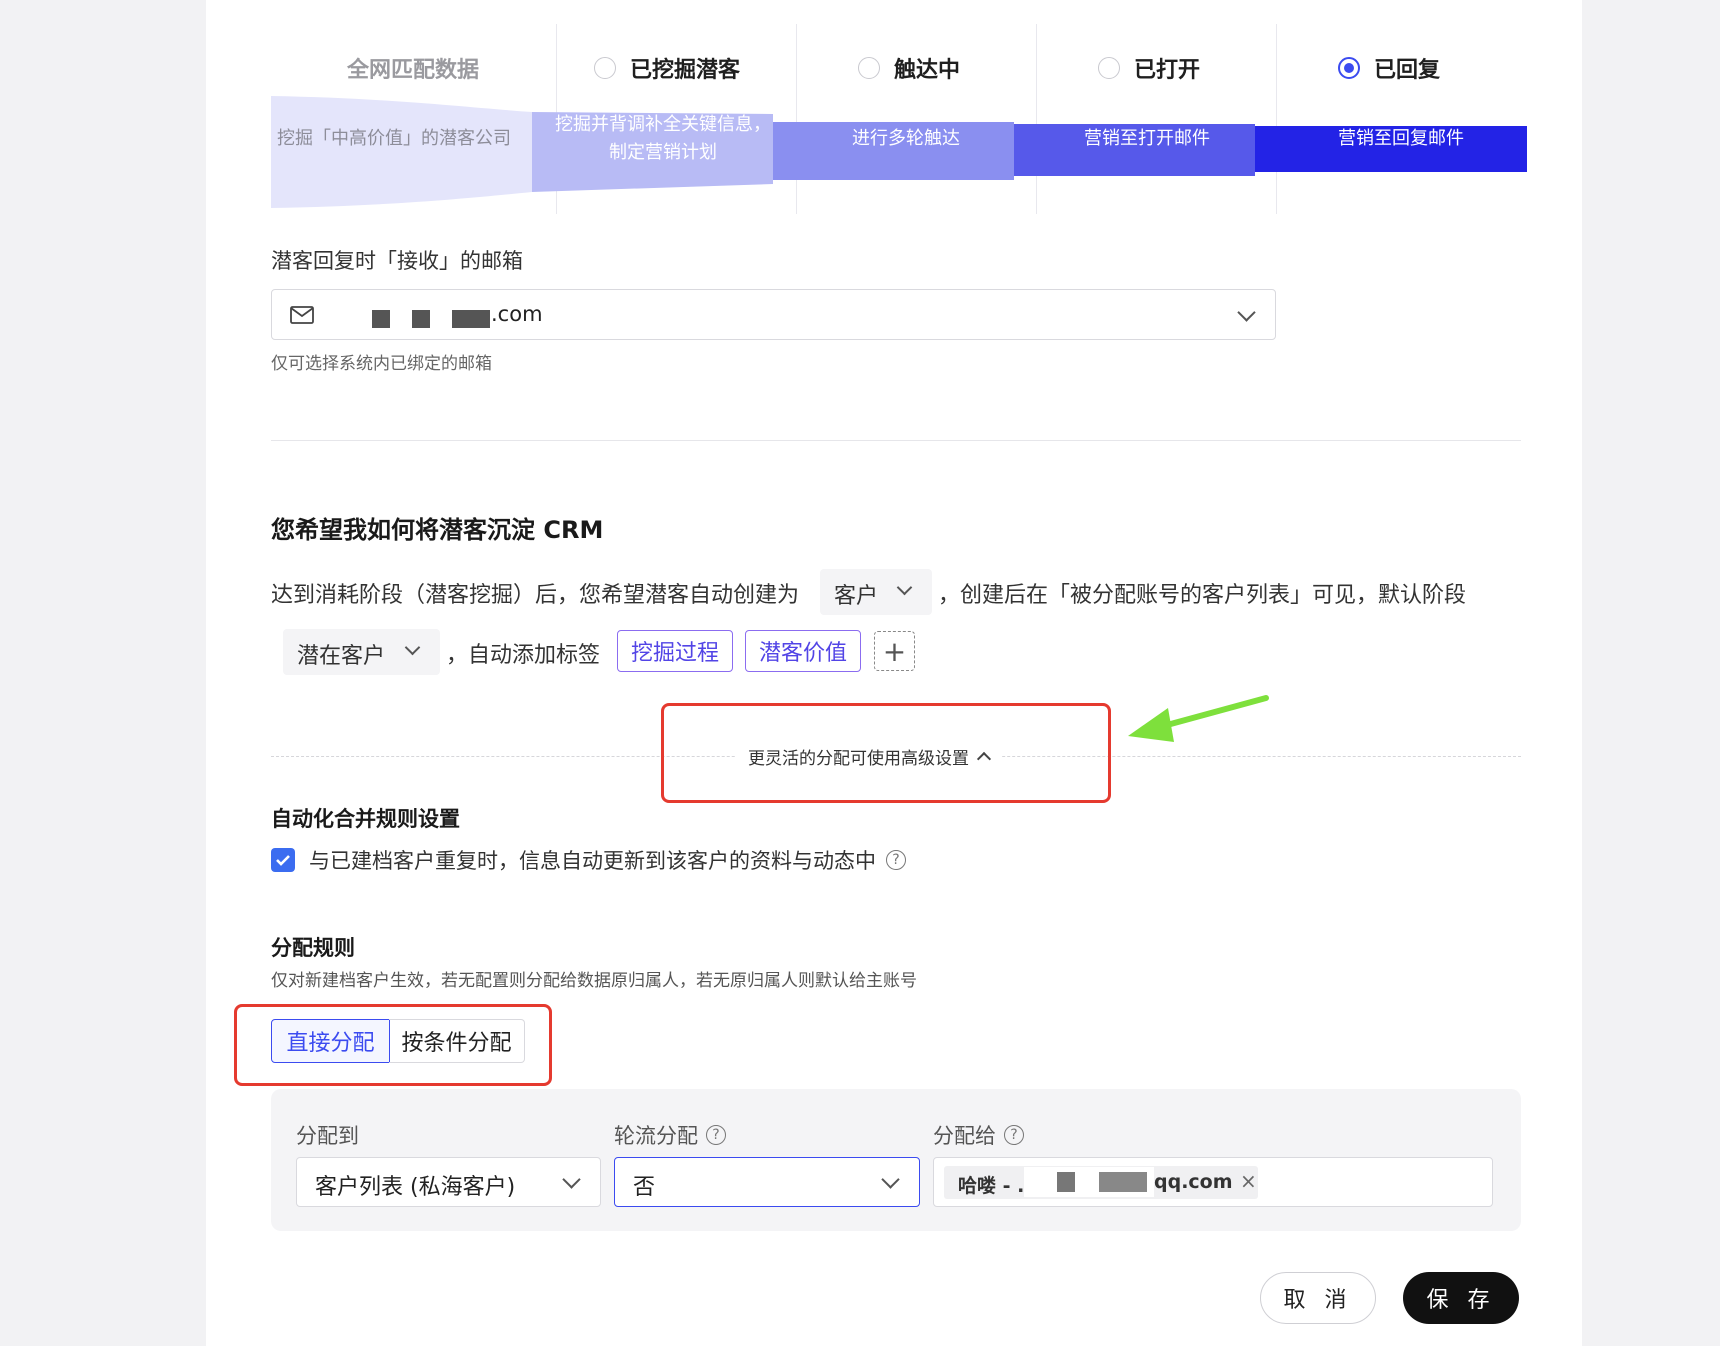 The width and height of the screenshot is (1720, 1346). What do you see at coordinates (991, 1186) in the screenshot?
I see `assignee-tag-prefix: 哈喽 - .` at bounding box center [991, 1186].